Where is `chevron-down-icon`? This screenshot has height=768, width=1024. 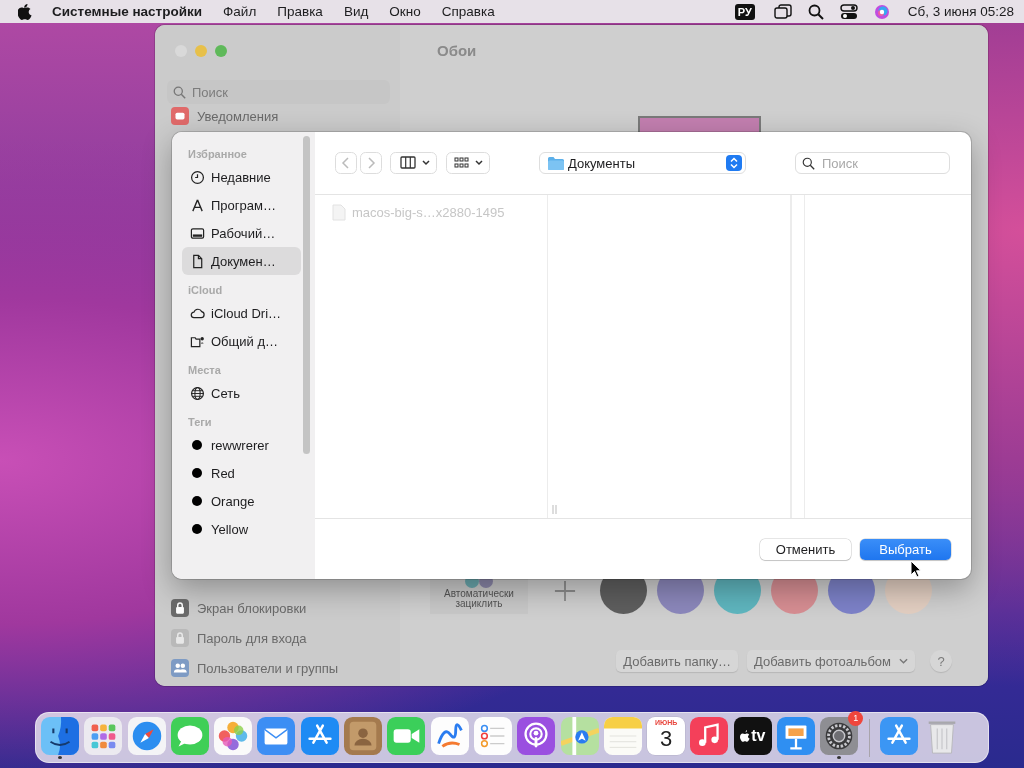
chevron-down-icon is located at coordinates (903, 661).